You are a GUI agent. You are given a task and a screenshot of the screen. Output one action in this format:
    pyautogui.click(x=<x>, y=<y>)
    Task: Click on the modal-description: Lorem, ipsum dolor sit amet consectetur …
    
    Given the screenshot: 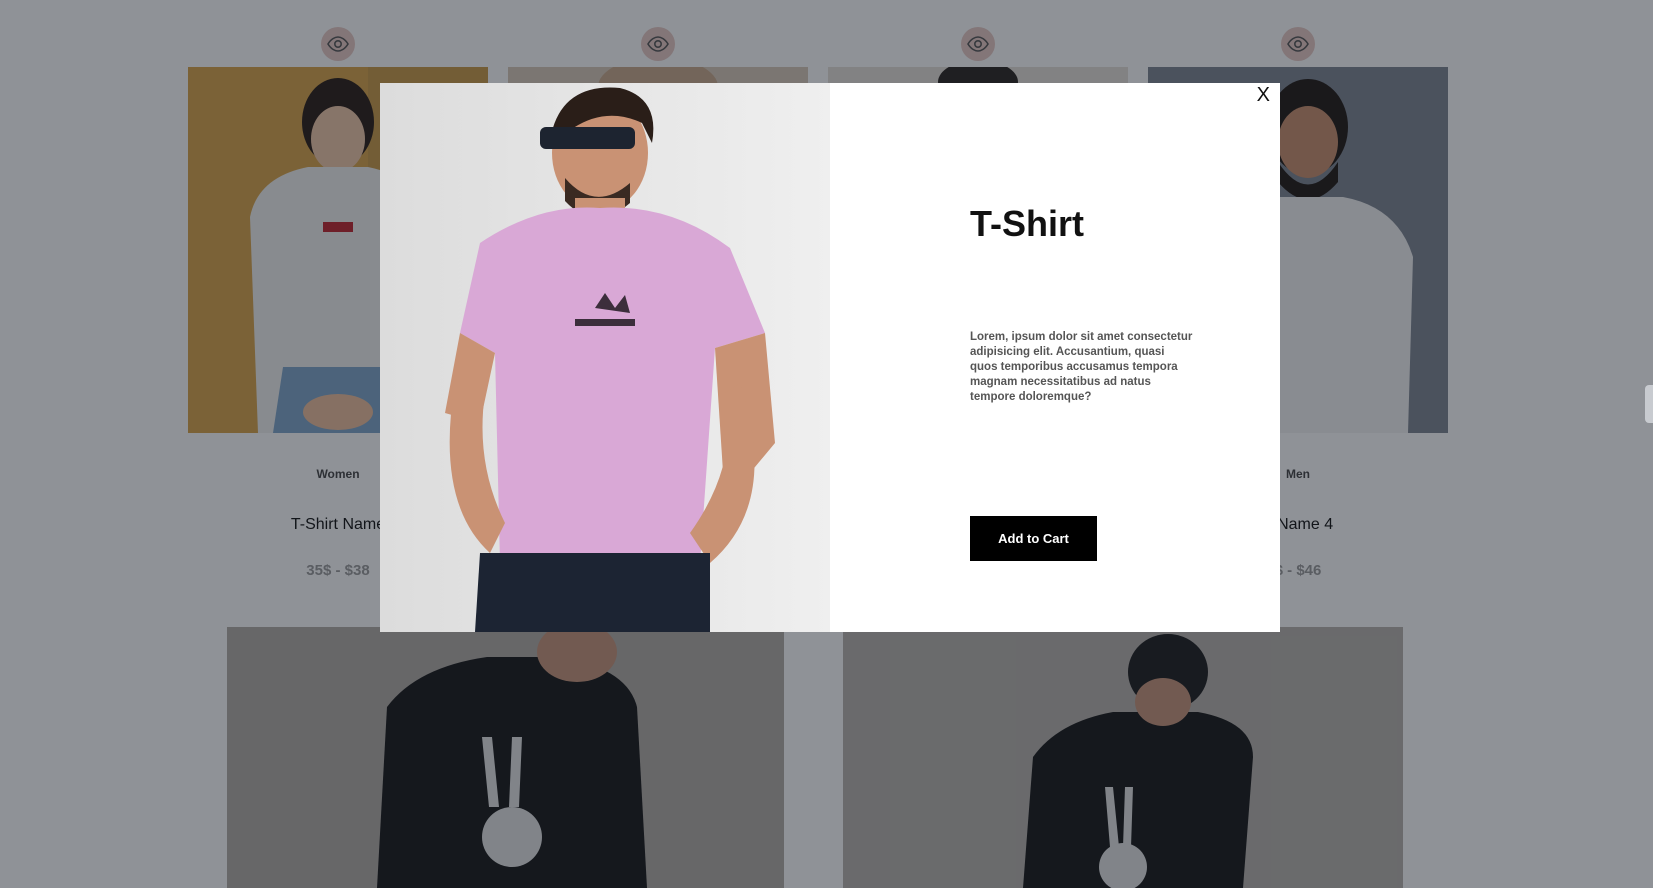 What is the action you would take?
    pyautogui.click(x=1081, y=367)
    